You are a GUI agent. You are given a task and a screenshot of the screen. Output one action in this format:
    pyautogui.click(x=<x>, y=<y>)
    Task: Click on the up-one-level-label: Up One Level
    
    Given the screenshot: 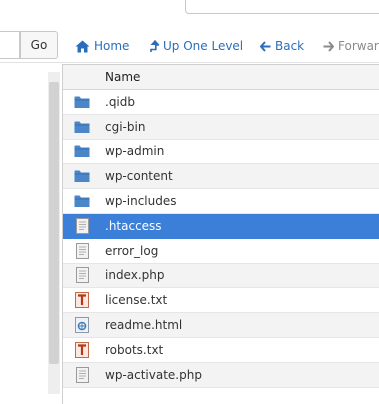 What is the action you would take?
    pyautogui.click(x=203, y=46)
    